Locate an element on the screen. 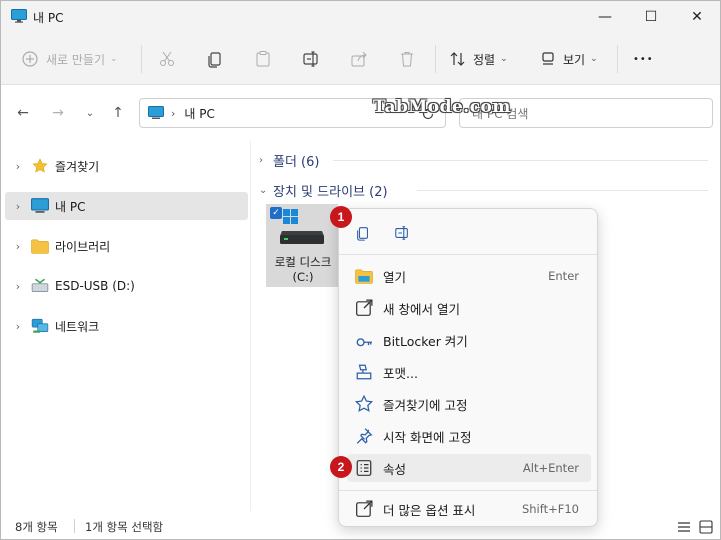 The image size is (721, 540). new-button: 새로 만들기 ⌄ is located at coordinates (69, 59).